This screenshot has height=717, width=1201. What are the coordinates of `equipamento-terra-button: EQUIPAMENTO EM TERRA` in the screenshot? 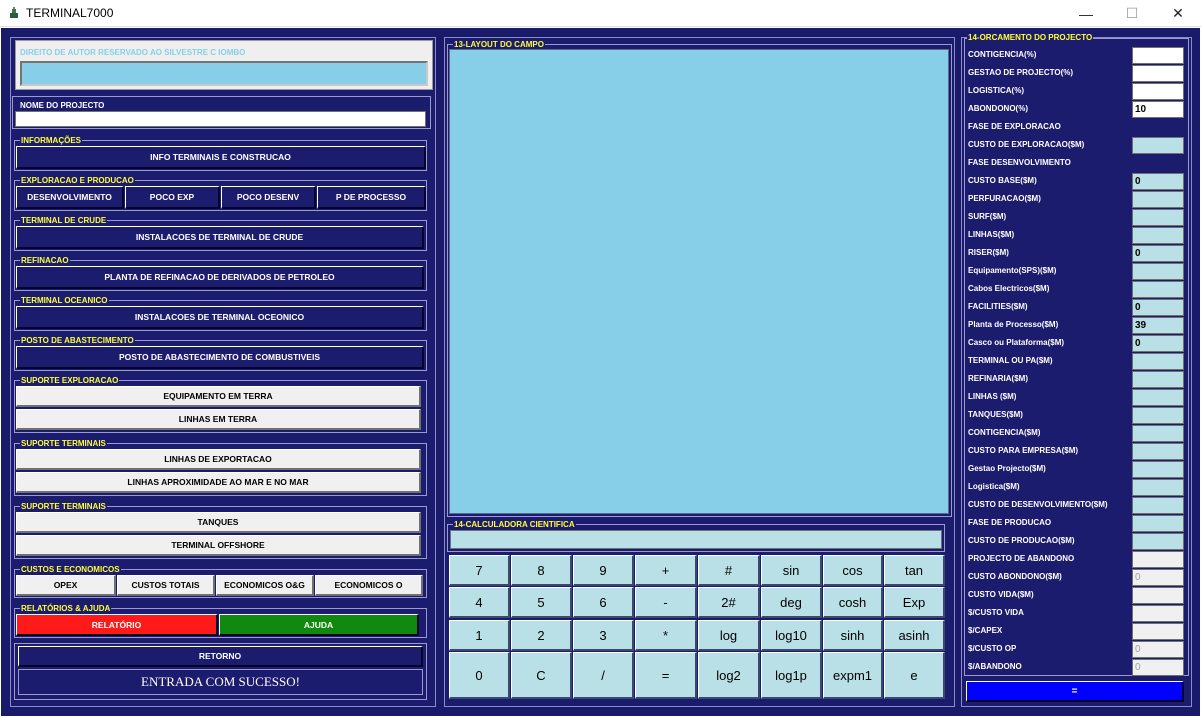 It's located at (218, 396).